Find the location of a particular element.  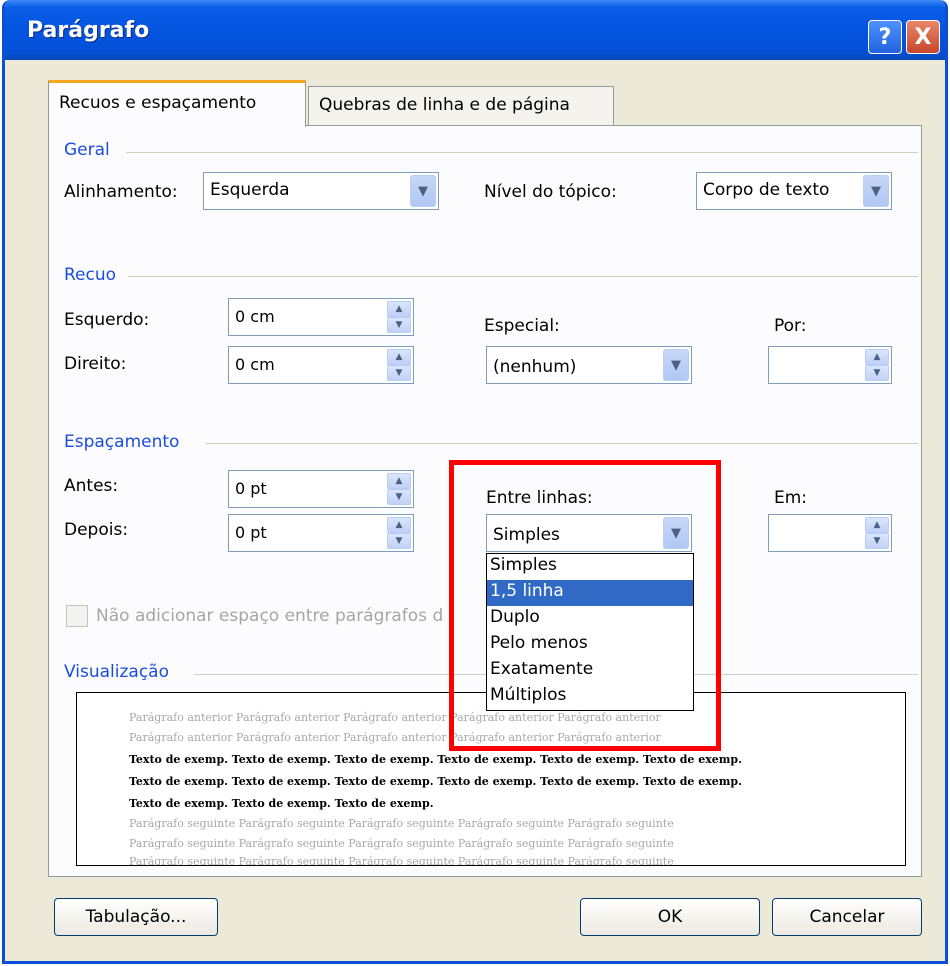

ok-button-label: OK is located at coordinates (670, 917).